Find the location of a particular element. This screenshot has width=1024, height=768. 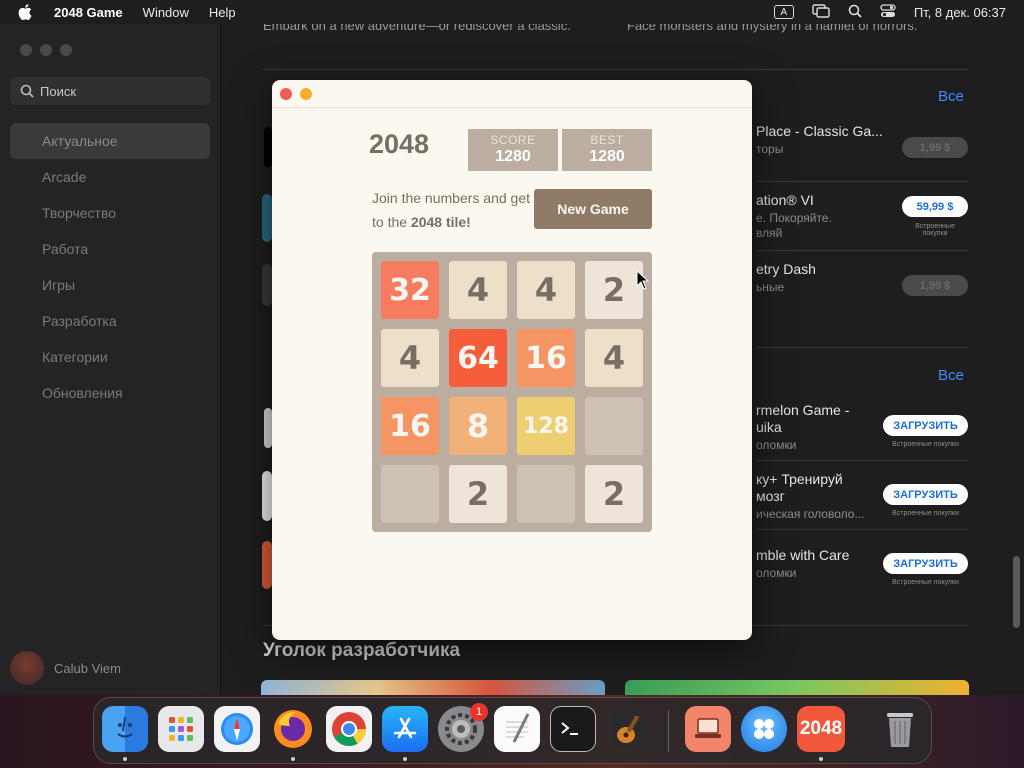

sidebar-item-create: Творчество is located at coordinates (110, 213).